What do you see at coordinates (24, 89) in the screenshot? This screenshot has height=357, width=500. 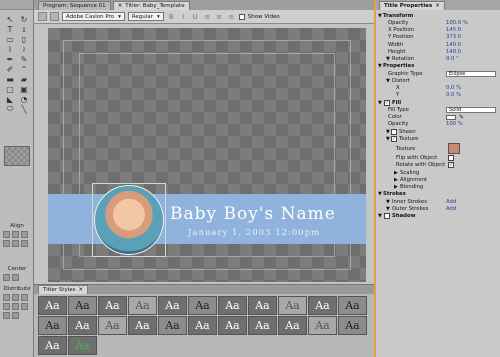 I see `rounded-corner-rect-tool-icon: ▣` at bounding box center [24, 89].